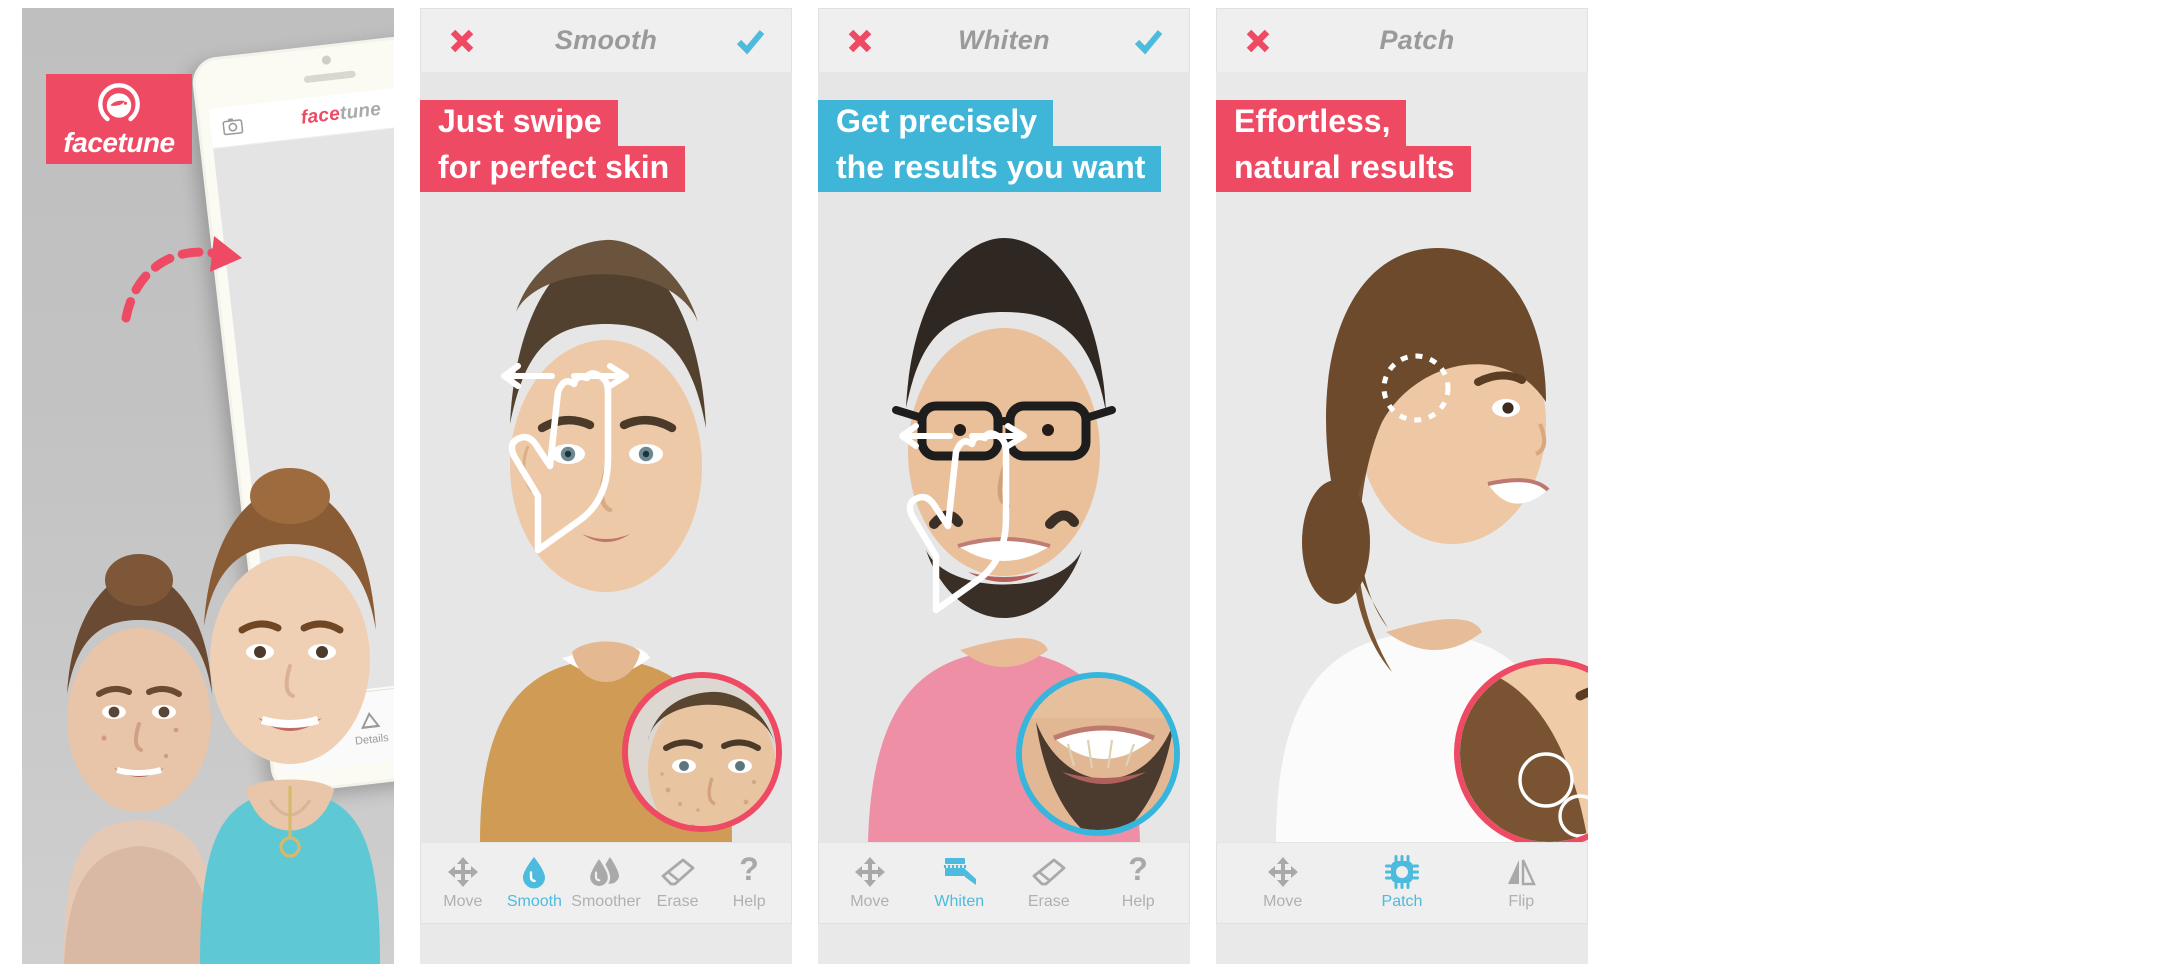 This screenshot has height=964, width=2172. I want to click on camera-icon, so click(233, 126).